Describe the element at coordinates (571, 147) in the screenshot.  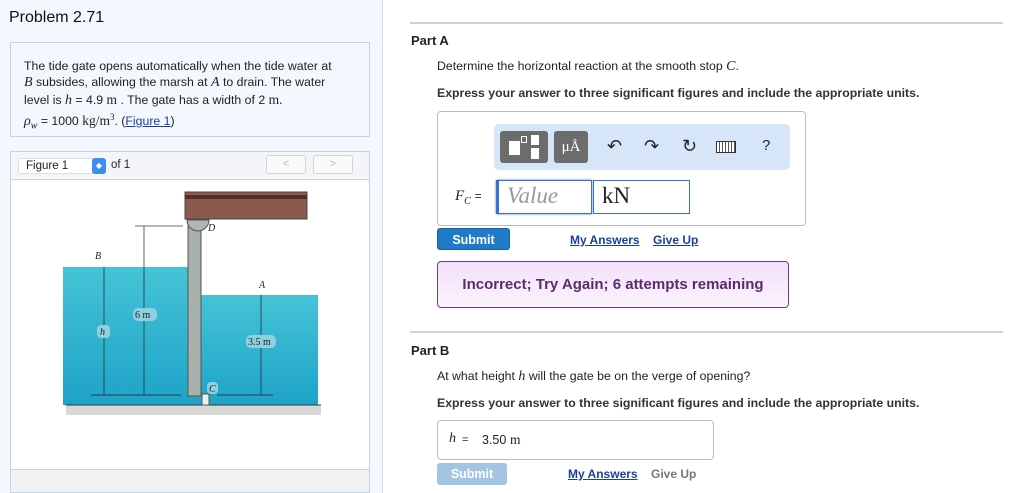
I see `units-button: μÅ` at that location.